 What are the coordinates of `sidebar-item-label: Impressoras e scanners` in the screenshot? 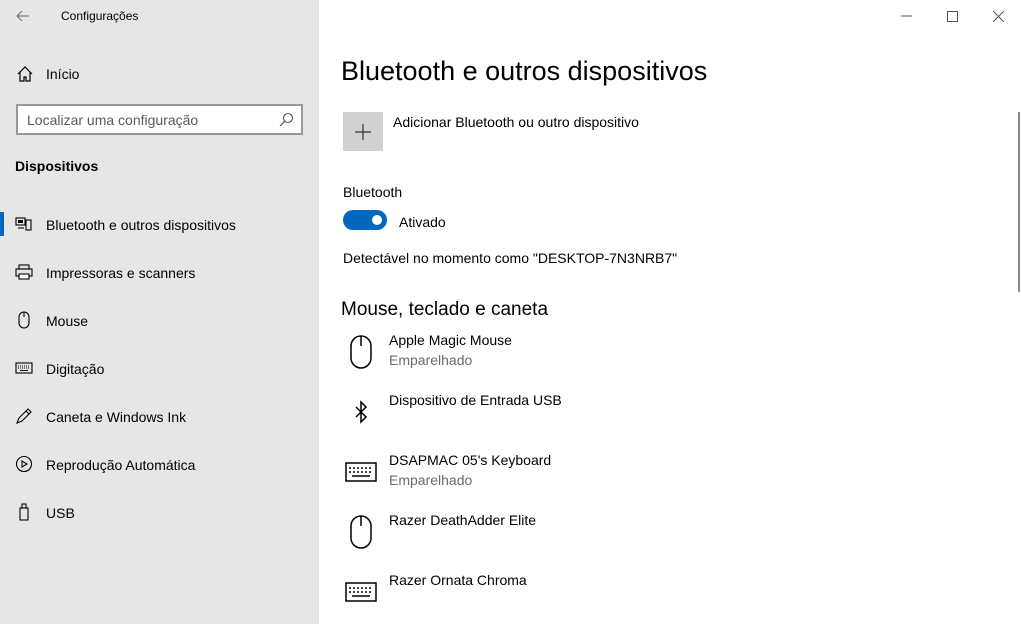 It's located at (121, 273).